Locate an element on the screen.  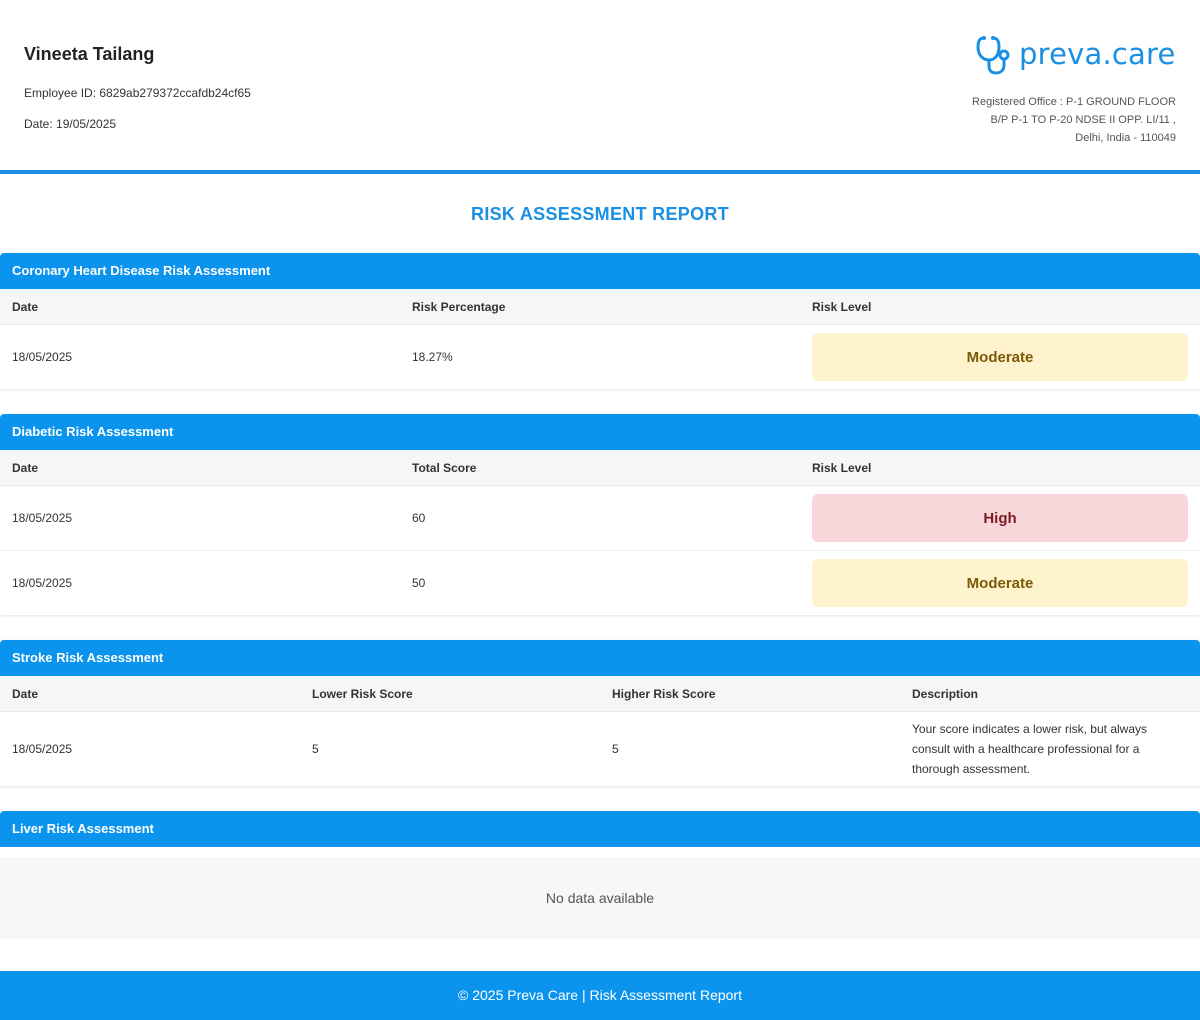
total-score-cell: 60 is located at coordinates (419, 518).